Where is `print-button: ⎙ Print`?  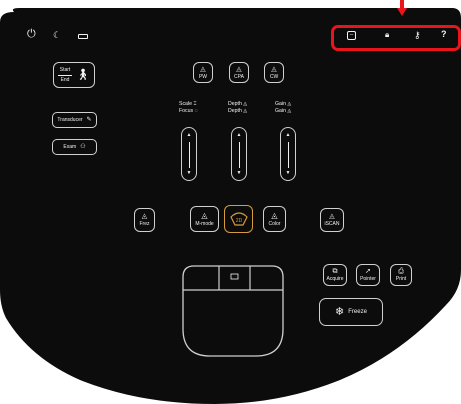 print-button: ⎙ Print is located at coordinates (401, 275).